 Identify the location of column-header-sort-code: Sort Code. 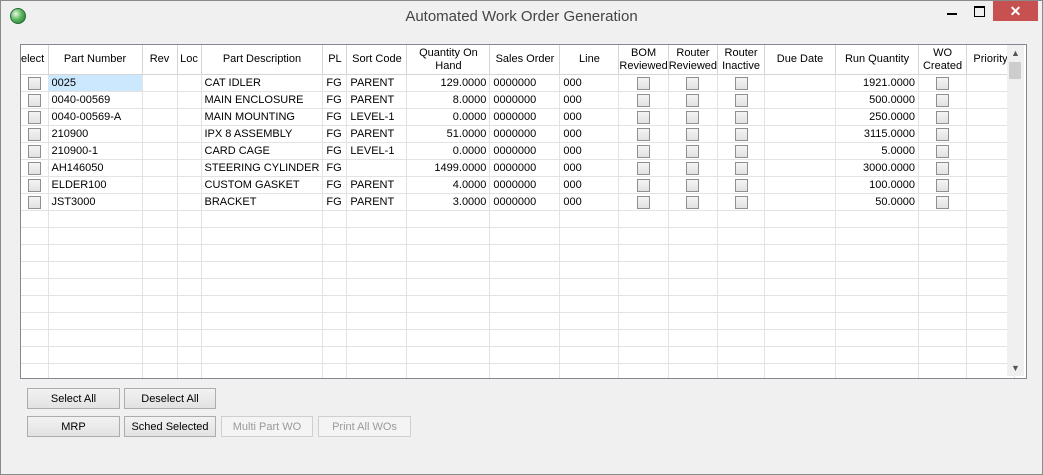
(377, 60).